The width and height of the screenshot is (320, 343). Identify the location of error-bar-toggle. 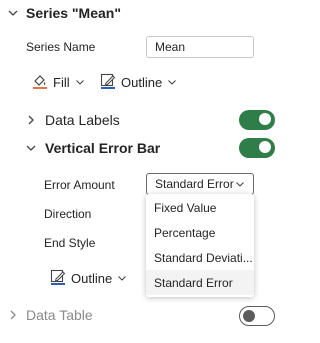
(257, 148).